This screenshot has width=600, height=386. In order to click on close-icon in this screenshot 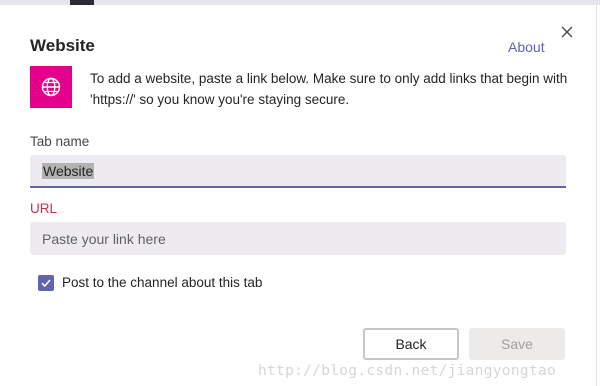, I will do `click(567, 32)`.